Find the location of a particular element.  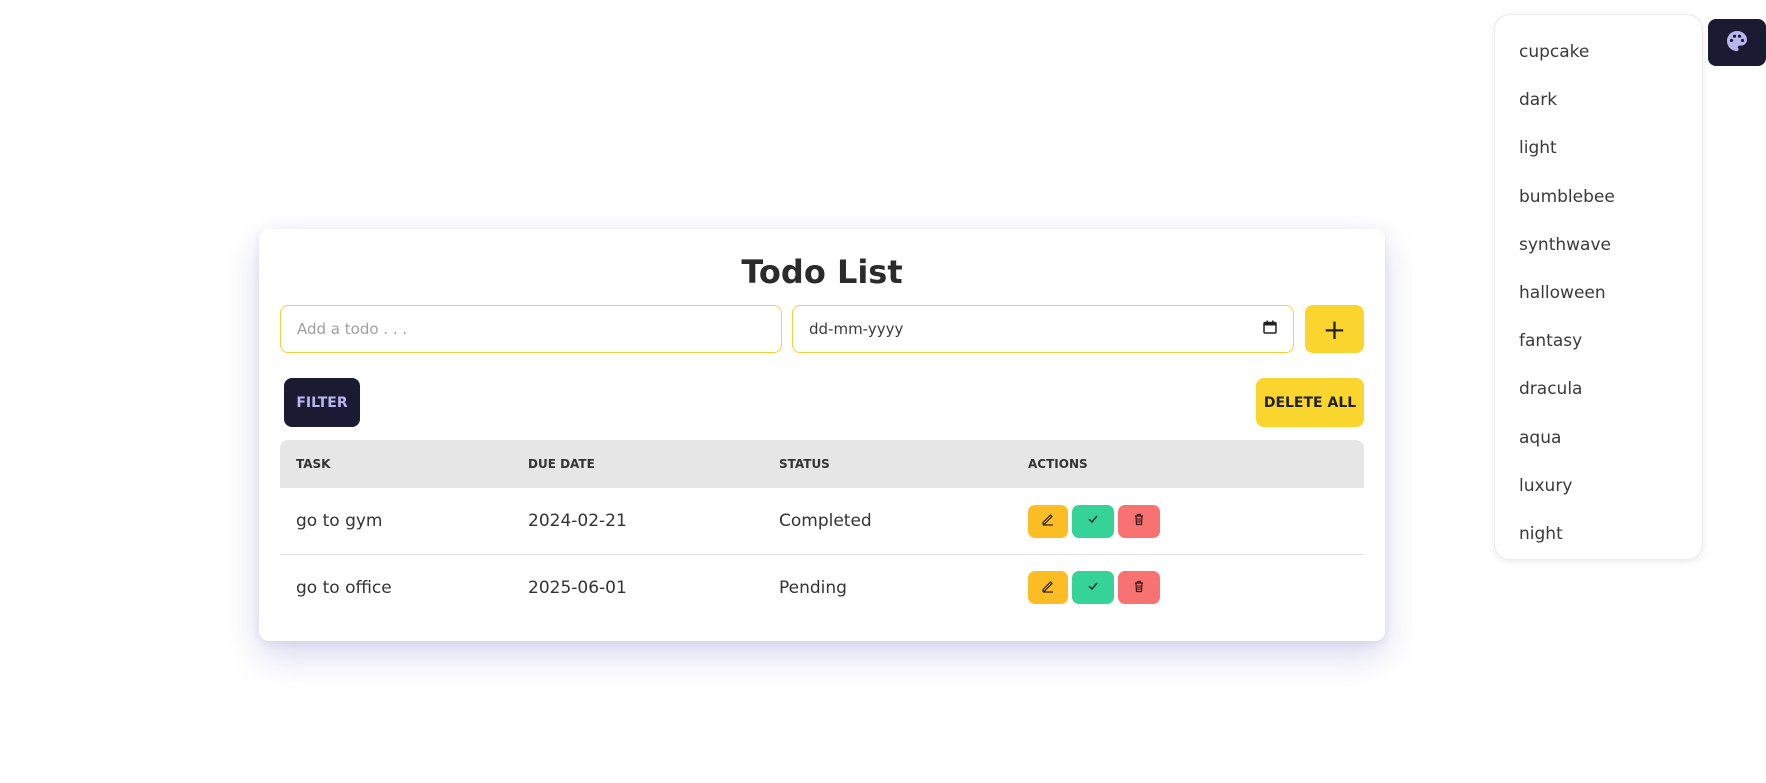

header-due-date: DUE DATE is located at coordinates (561, 464).